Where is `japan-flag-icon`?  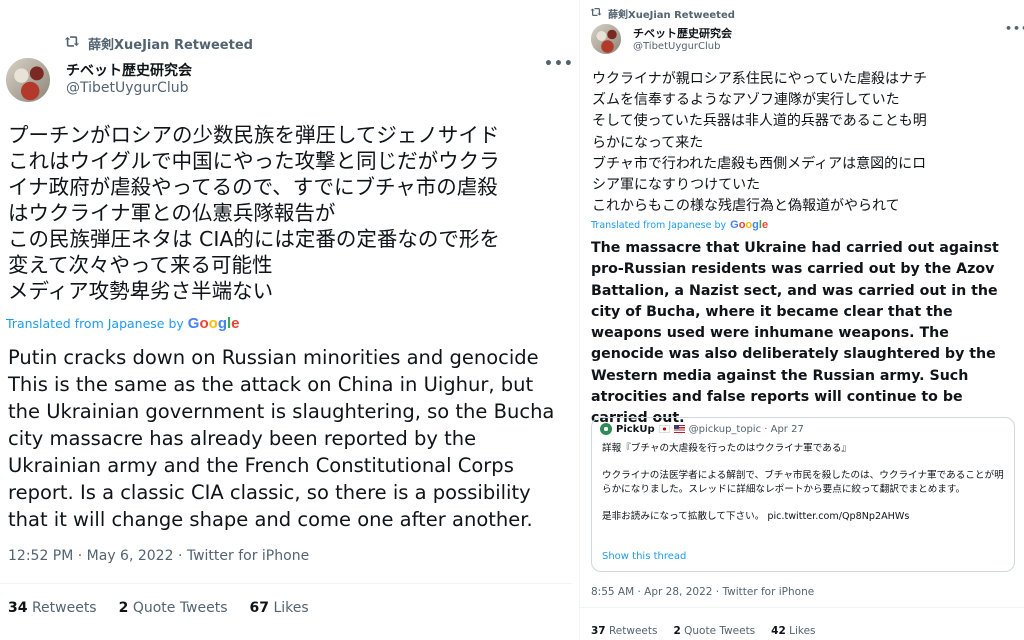
japan-flag-icon is located at coordinates (664, 429).